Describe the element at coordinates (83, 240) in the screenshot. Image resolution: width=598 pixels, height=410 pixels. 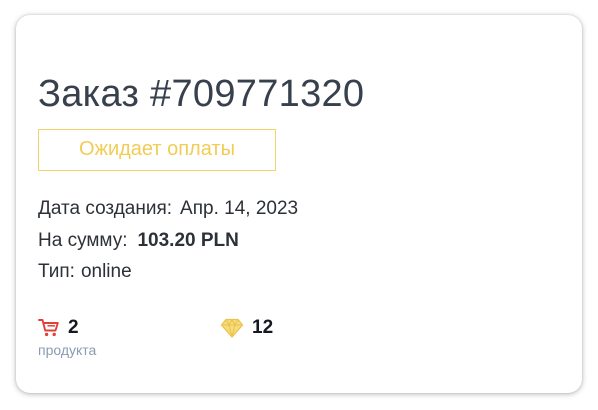
I see `amount-label: На сумму:` at that location.